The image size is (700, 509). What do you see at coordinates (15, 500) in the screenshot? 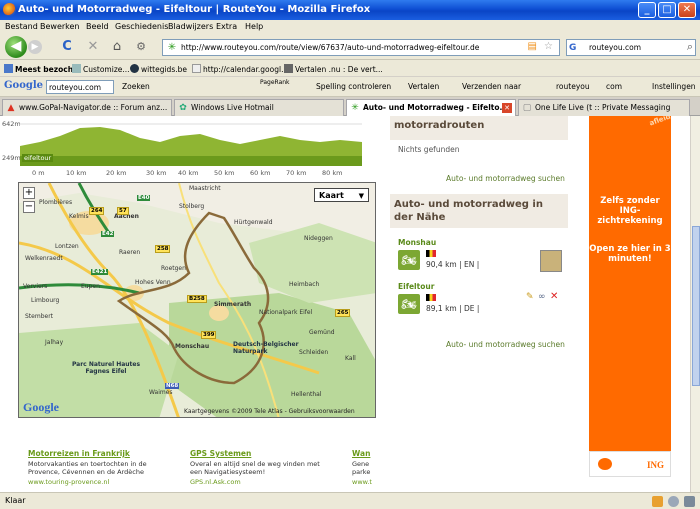
I see `status-text: Klaar` at bounding box center [15, 500].